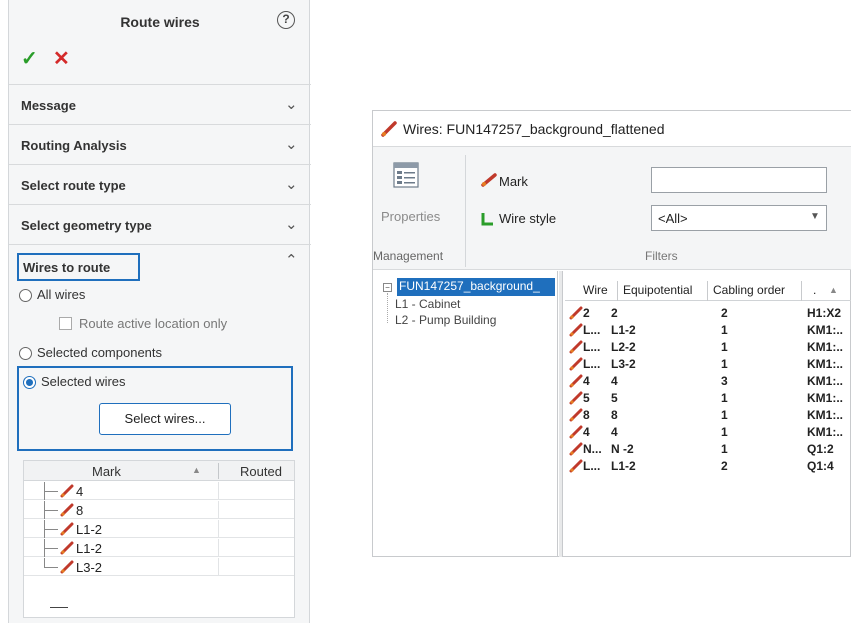  I want to click on grid-row: 8, so click(159, 510).